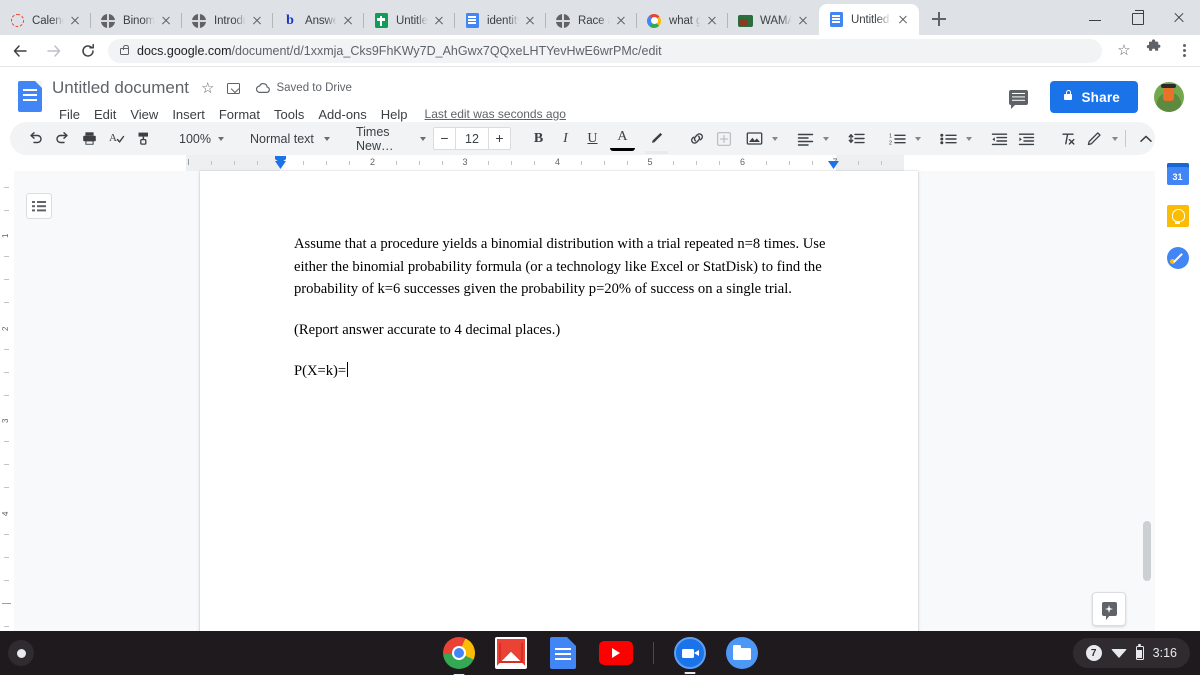 Image resolution: width=1200 pixels, height=675 pixels. What do you see at coordinates (234, 88) in the screenshot?
I see `move-to-folder-icon` at bounding box center [234, 88].